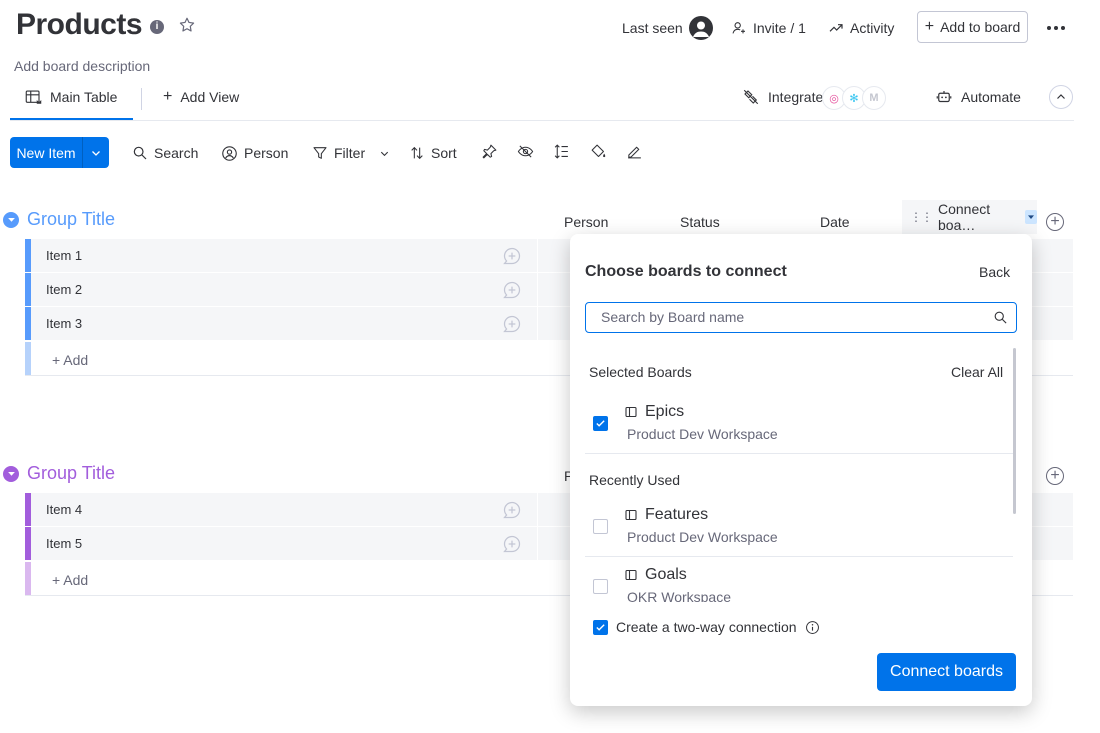  What do you see at coordinates (561, 151) in the screenshot?
I see `row-height-icon` at bounding box center [561, 151].